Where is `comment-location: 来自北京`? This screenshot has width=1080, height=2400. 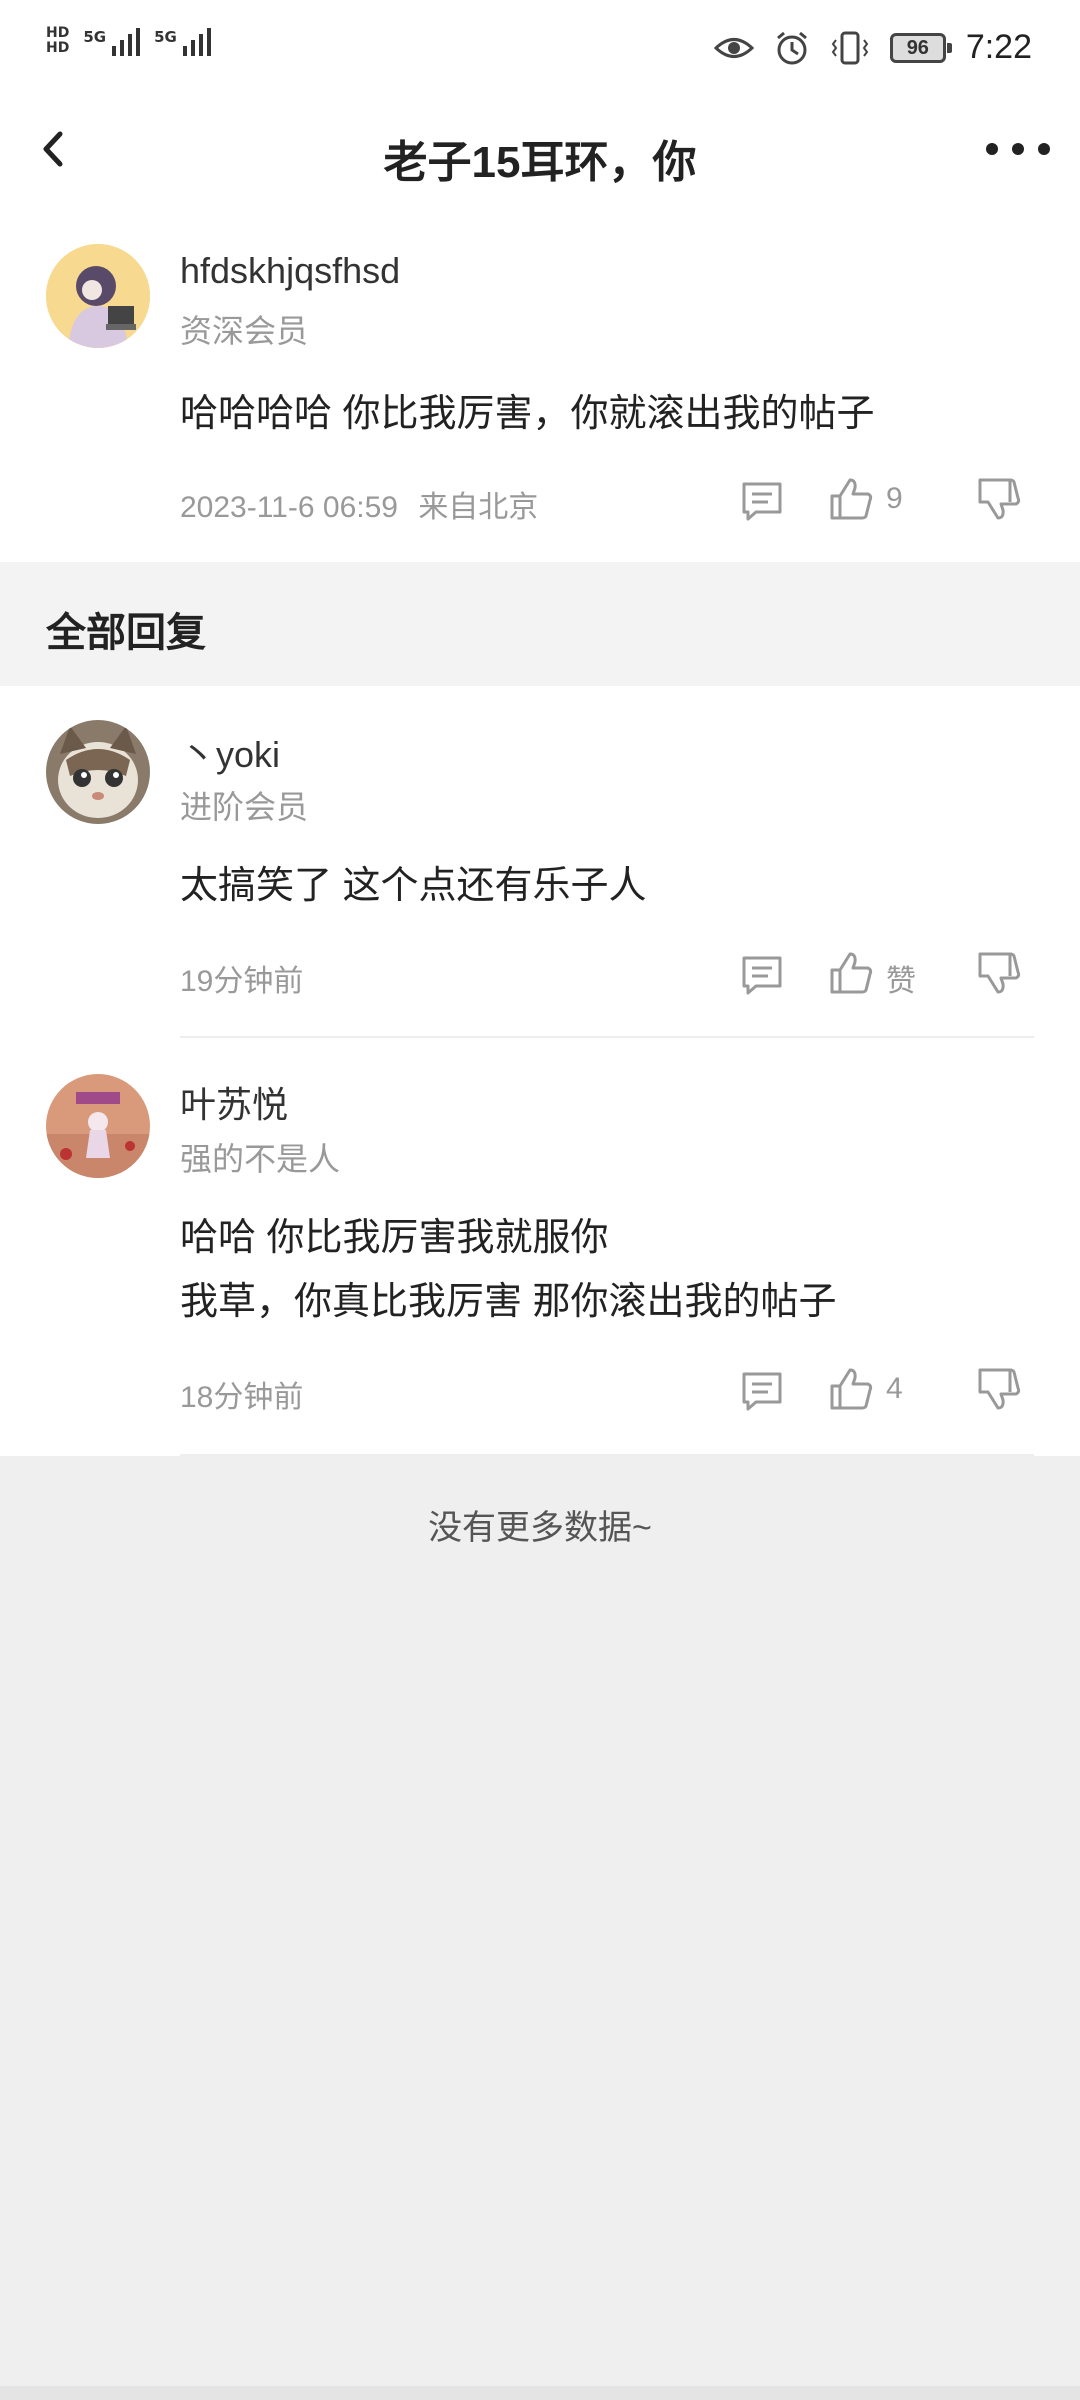
comment-location: 来自北京 is located at coordinates (478, 507).